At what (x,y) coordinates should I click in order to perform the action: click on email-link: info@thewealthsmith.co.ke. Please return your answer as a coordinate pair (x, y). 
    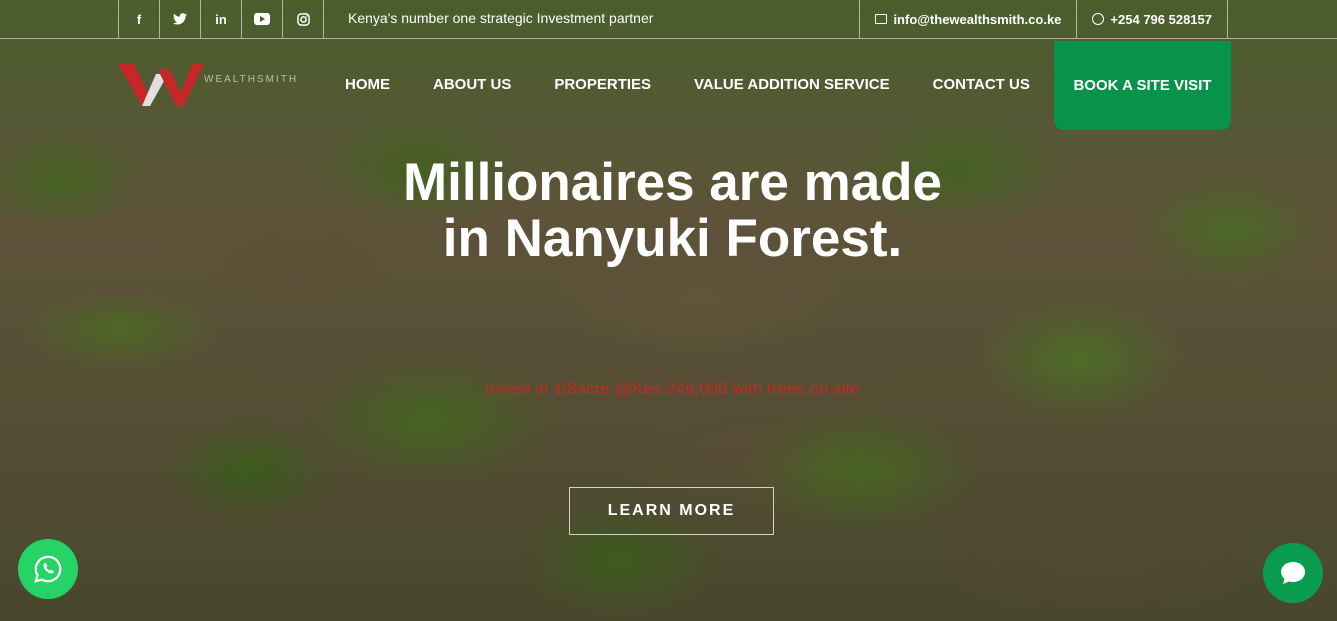
    Looking at the image, I should click on (967, 19).